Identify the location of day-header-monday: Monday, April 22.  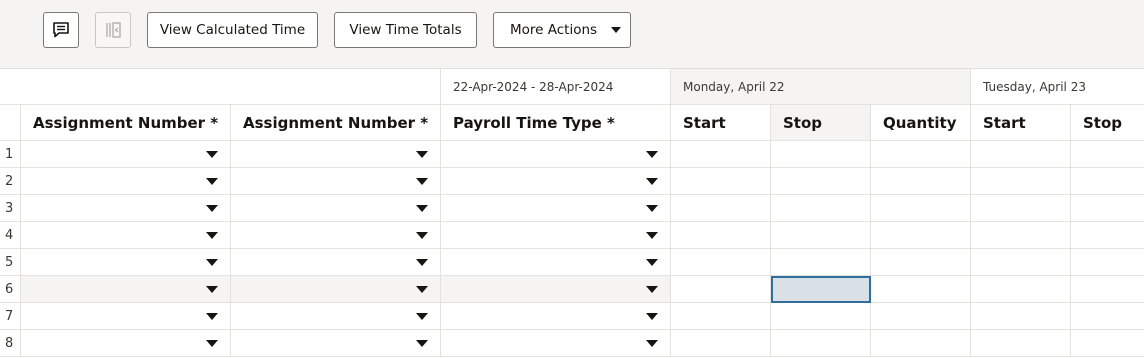
(821, 87).